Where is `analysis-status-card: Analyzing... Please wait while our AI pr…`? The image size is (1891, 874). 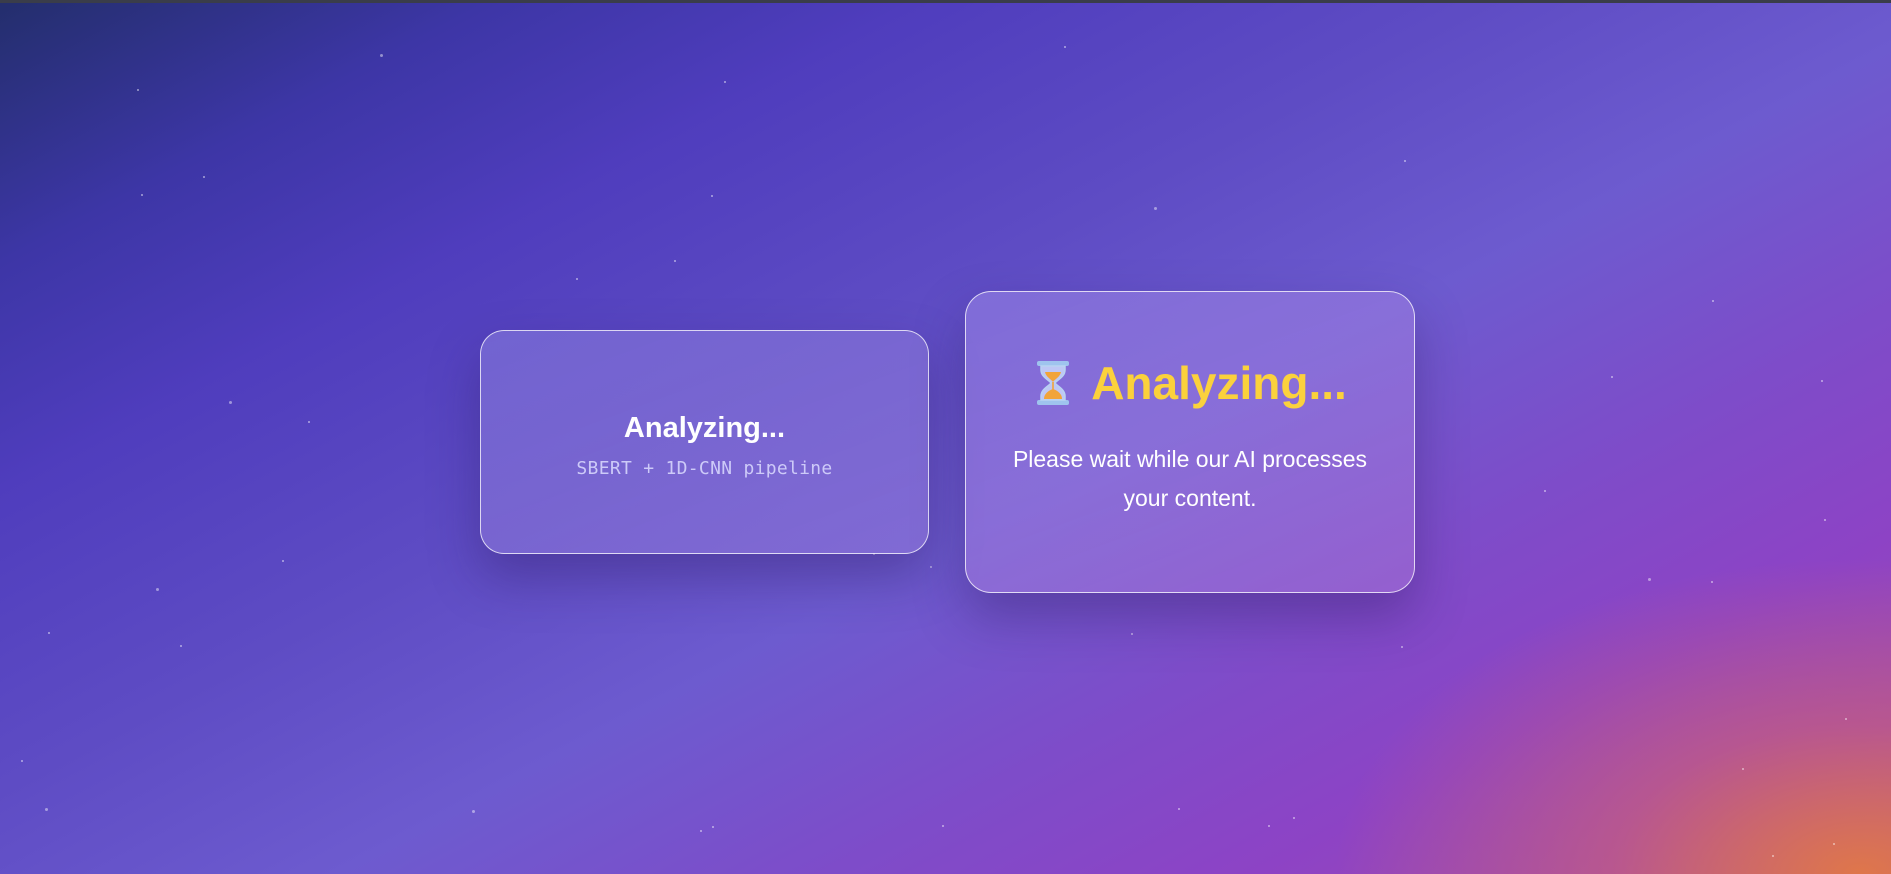
analysis-status-card: Analyzing... Please wait while our AI pr… is located at coordinates (1190, 442).